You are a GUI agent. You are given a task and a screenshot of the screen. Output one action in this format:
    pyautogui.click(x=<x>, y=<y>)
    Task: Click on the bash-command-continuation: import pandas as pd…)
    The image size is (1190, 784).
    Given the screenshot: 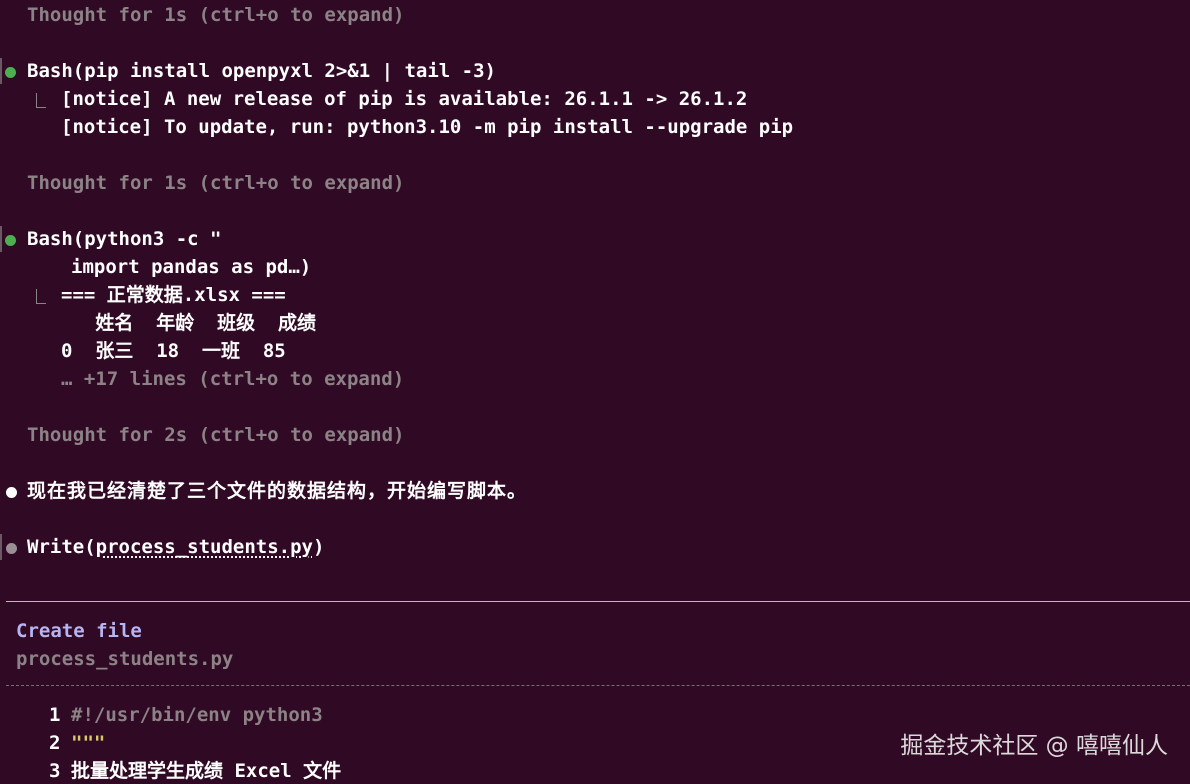 What is the action you would take?
    pyautogui.click(x=191, y=267)
    